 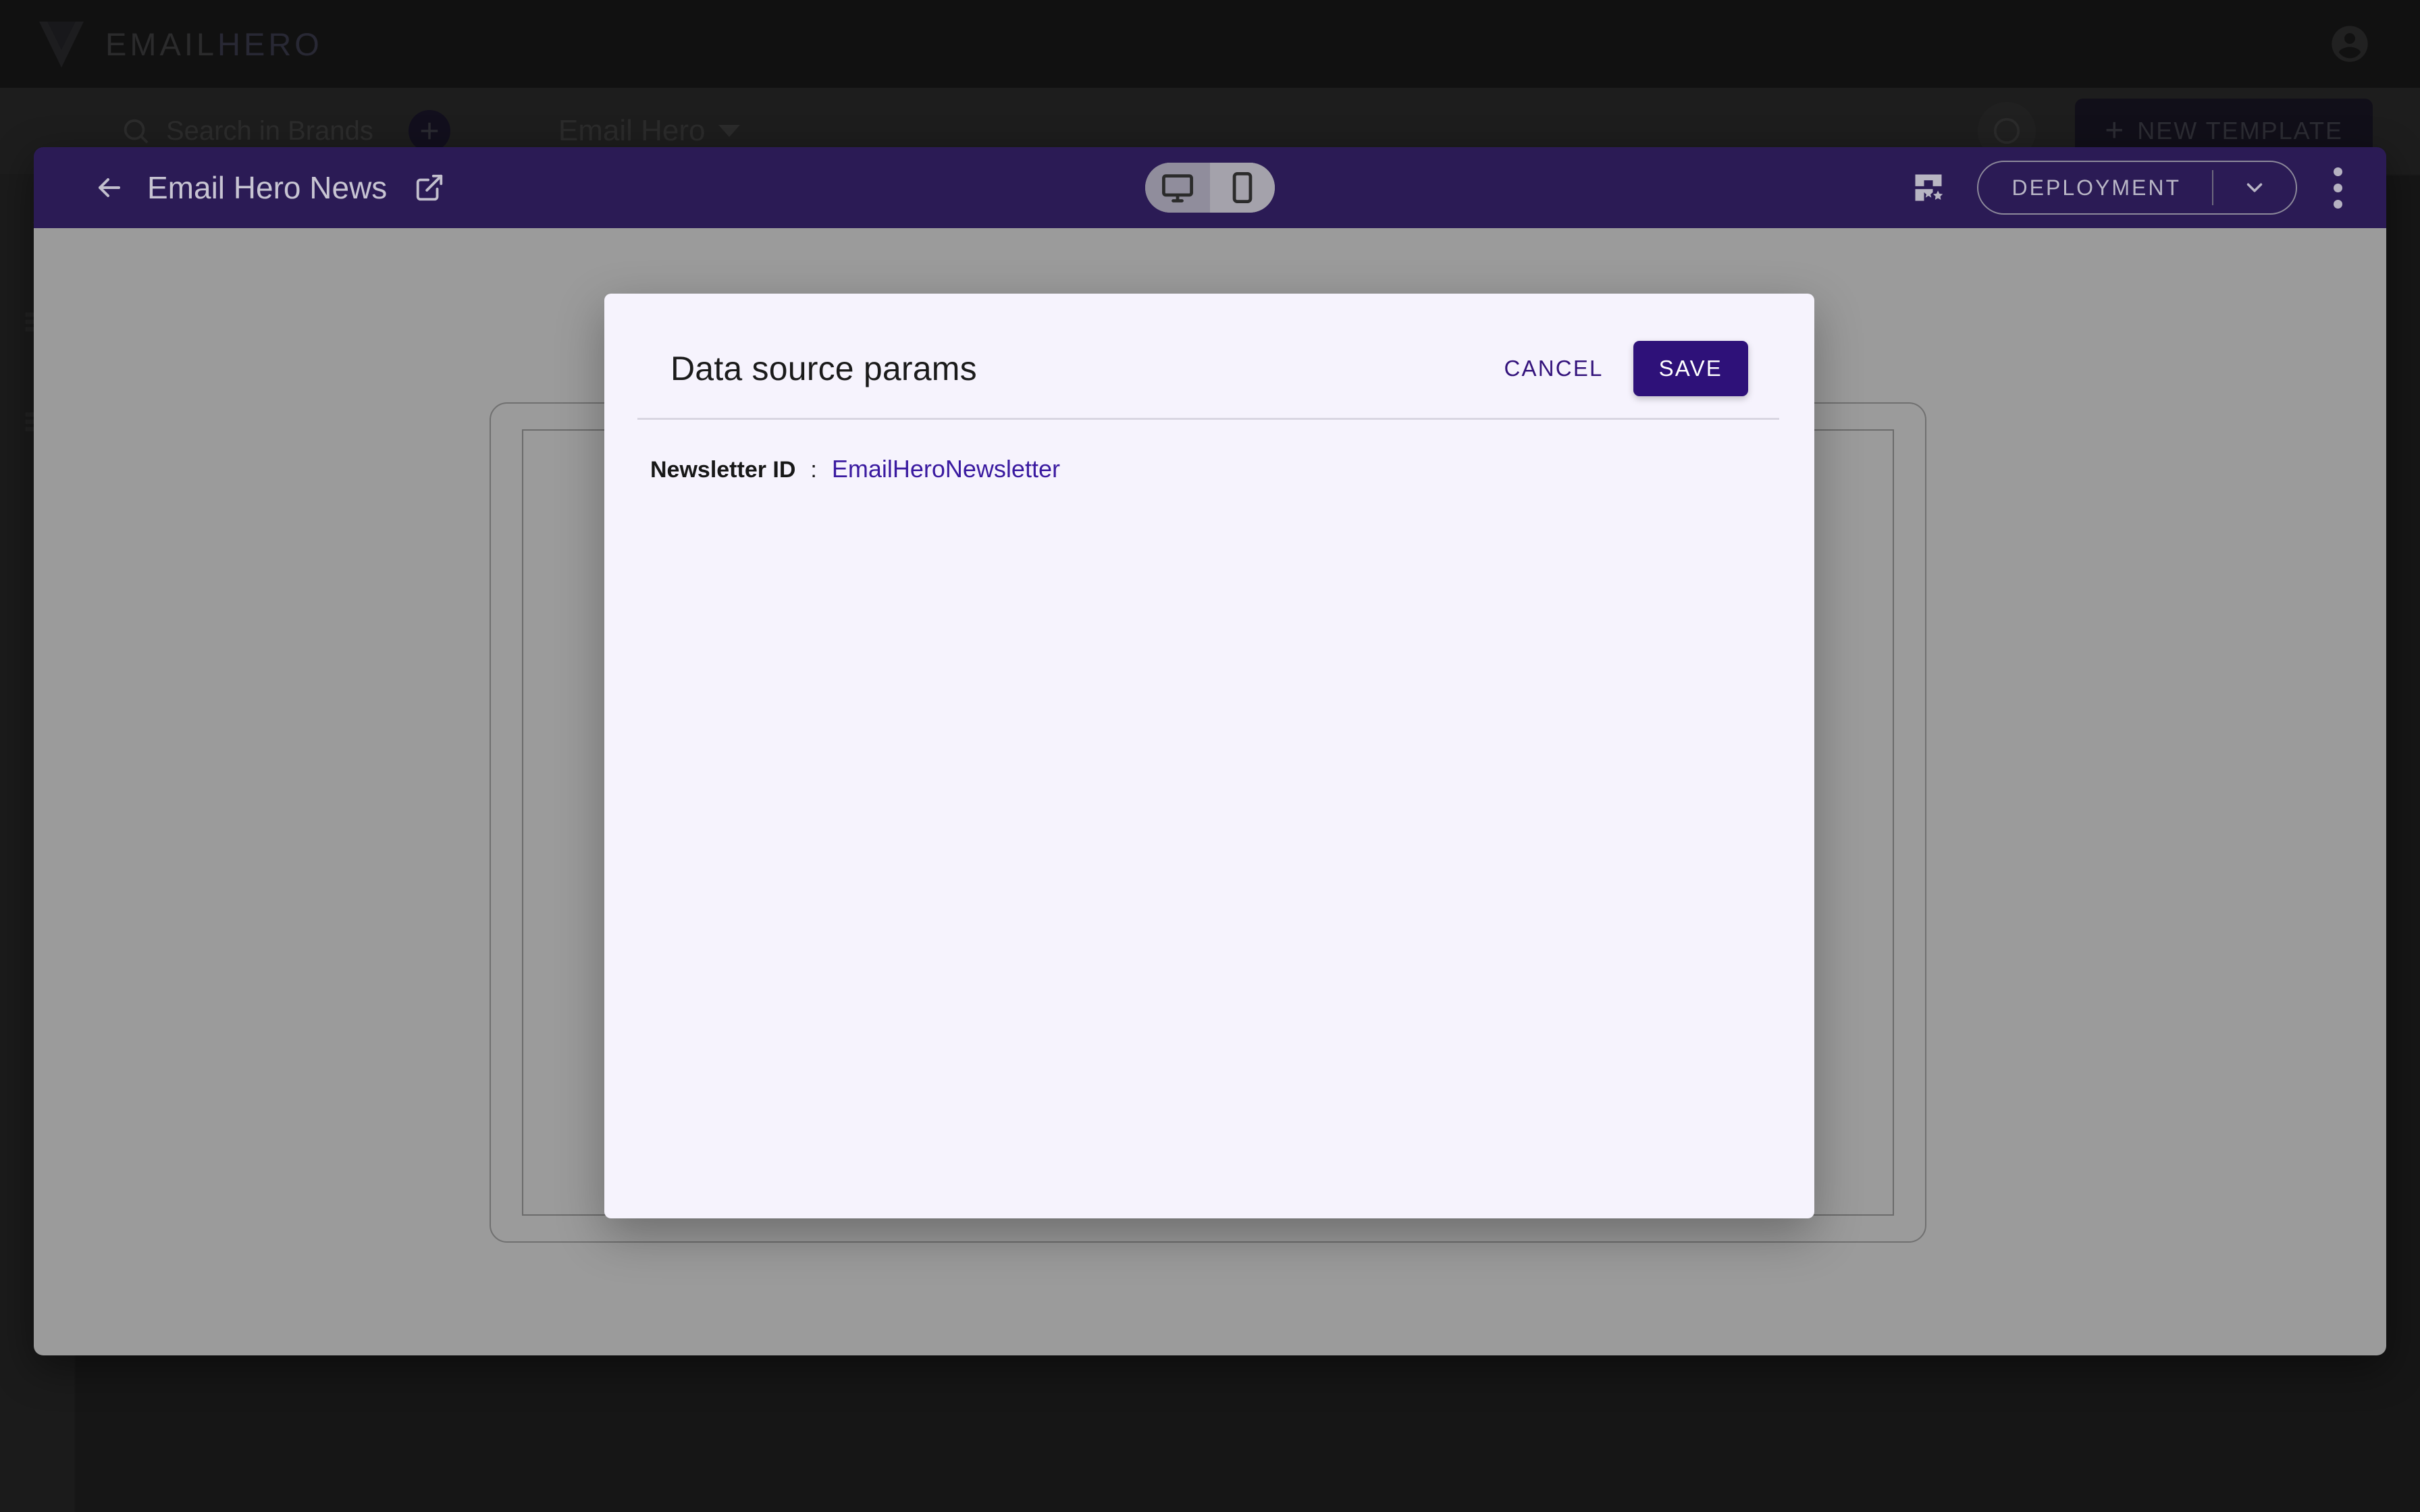 I want to click on param-value: EmailHeroNewsletter, so click(x=946, y=469).